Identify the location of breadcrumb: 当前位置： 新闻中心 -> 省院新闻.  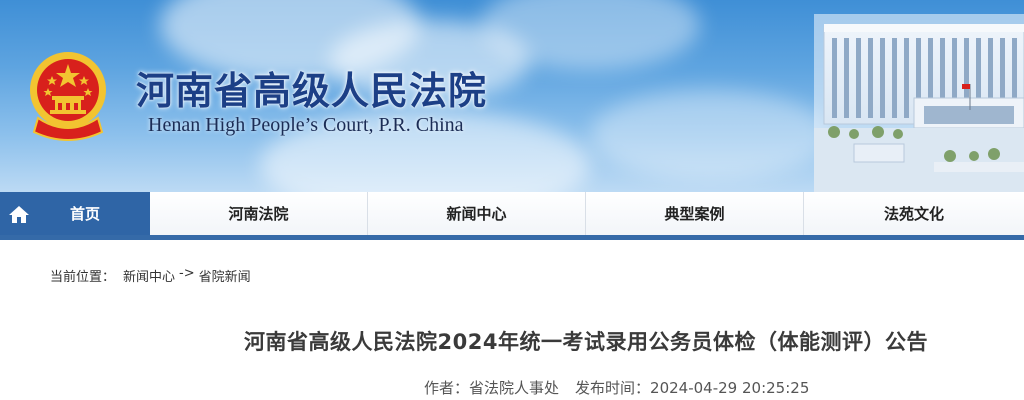
(150, 275).